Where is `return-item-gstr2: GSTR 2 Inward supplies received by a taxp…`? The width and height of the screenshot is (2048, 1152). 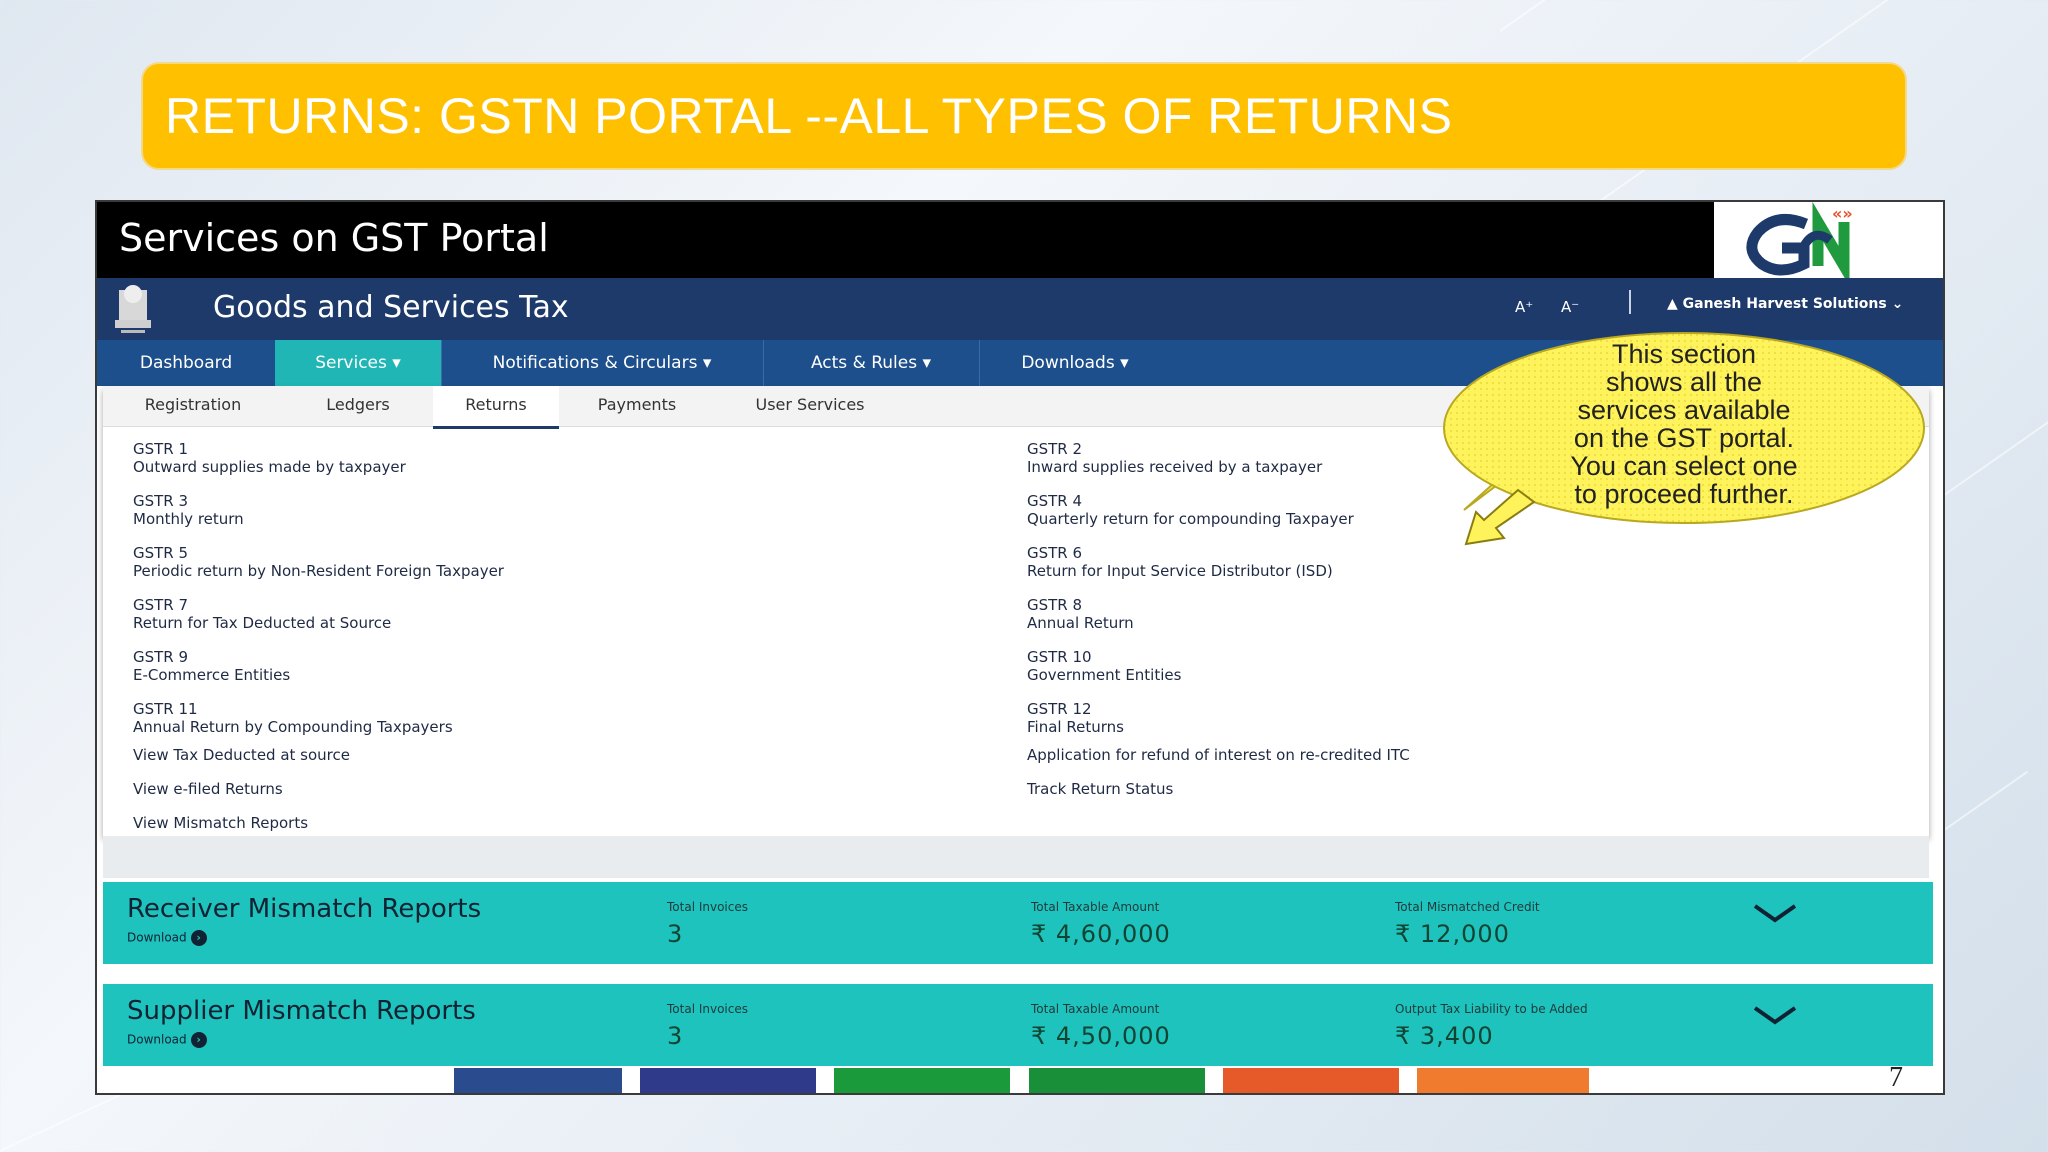 return-item-gstr2: GSTR 2 Inward supplies received by a taxp… is located at coordinates (1174, 458).